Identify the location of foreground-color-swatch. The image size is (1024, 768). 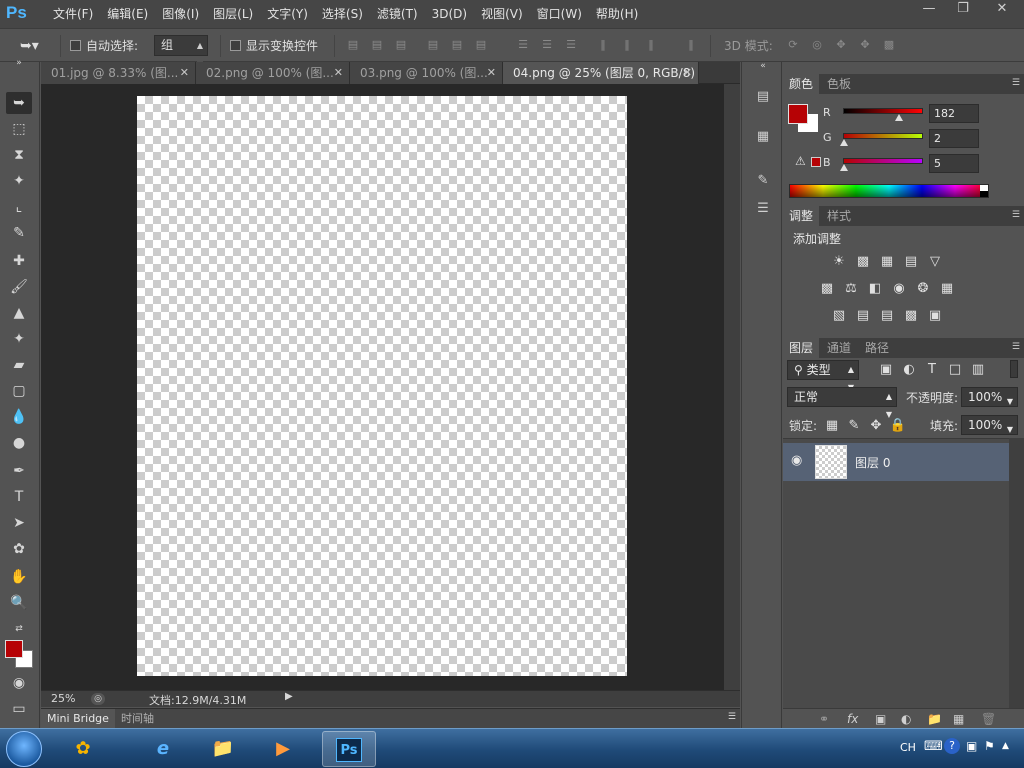
(14, 649).